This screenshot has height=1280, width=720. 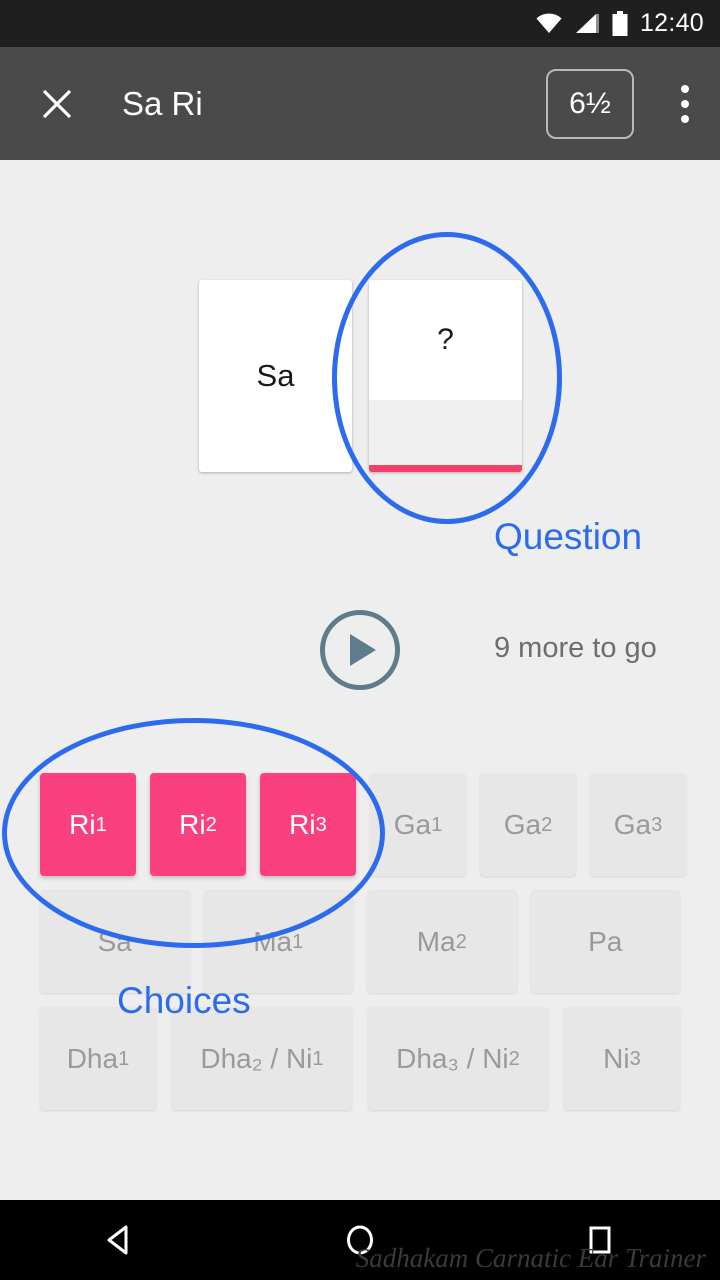 I want to click on cell-signal-icon, so click(x=587, y=23).